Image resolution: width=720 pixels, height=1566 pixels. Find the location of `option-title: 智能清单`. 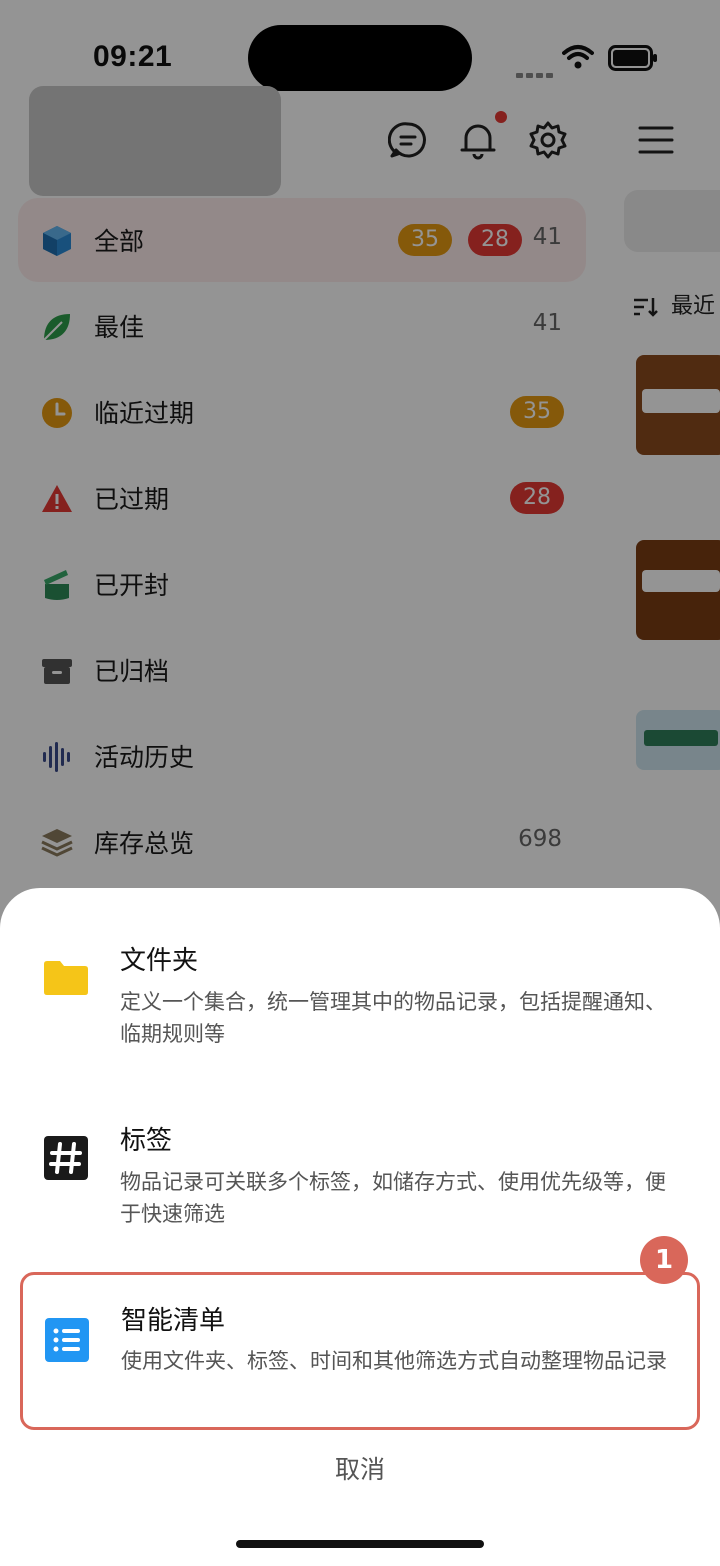

option-title: 智能清单 is located at coordinates (173, 1321).